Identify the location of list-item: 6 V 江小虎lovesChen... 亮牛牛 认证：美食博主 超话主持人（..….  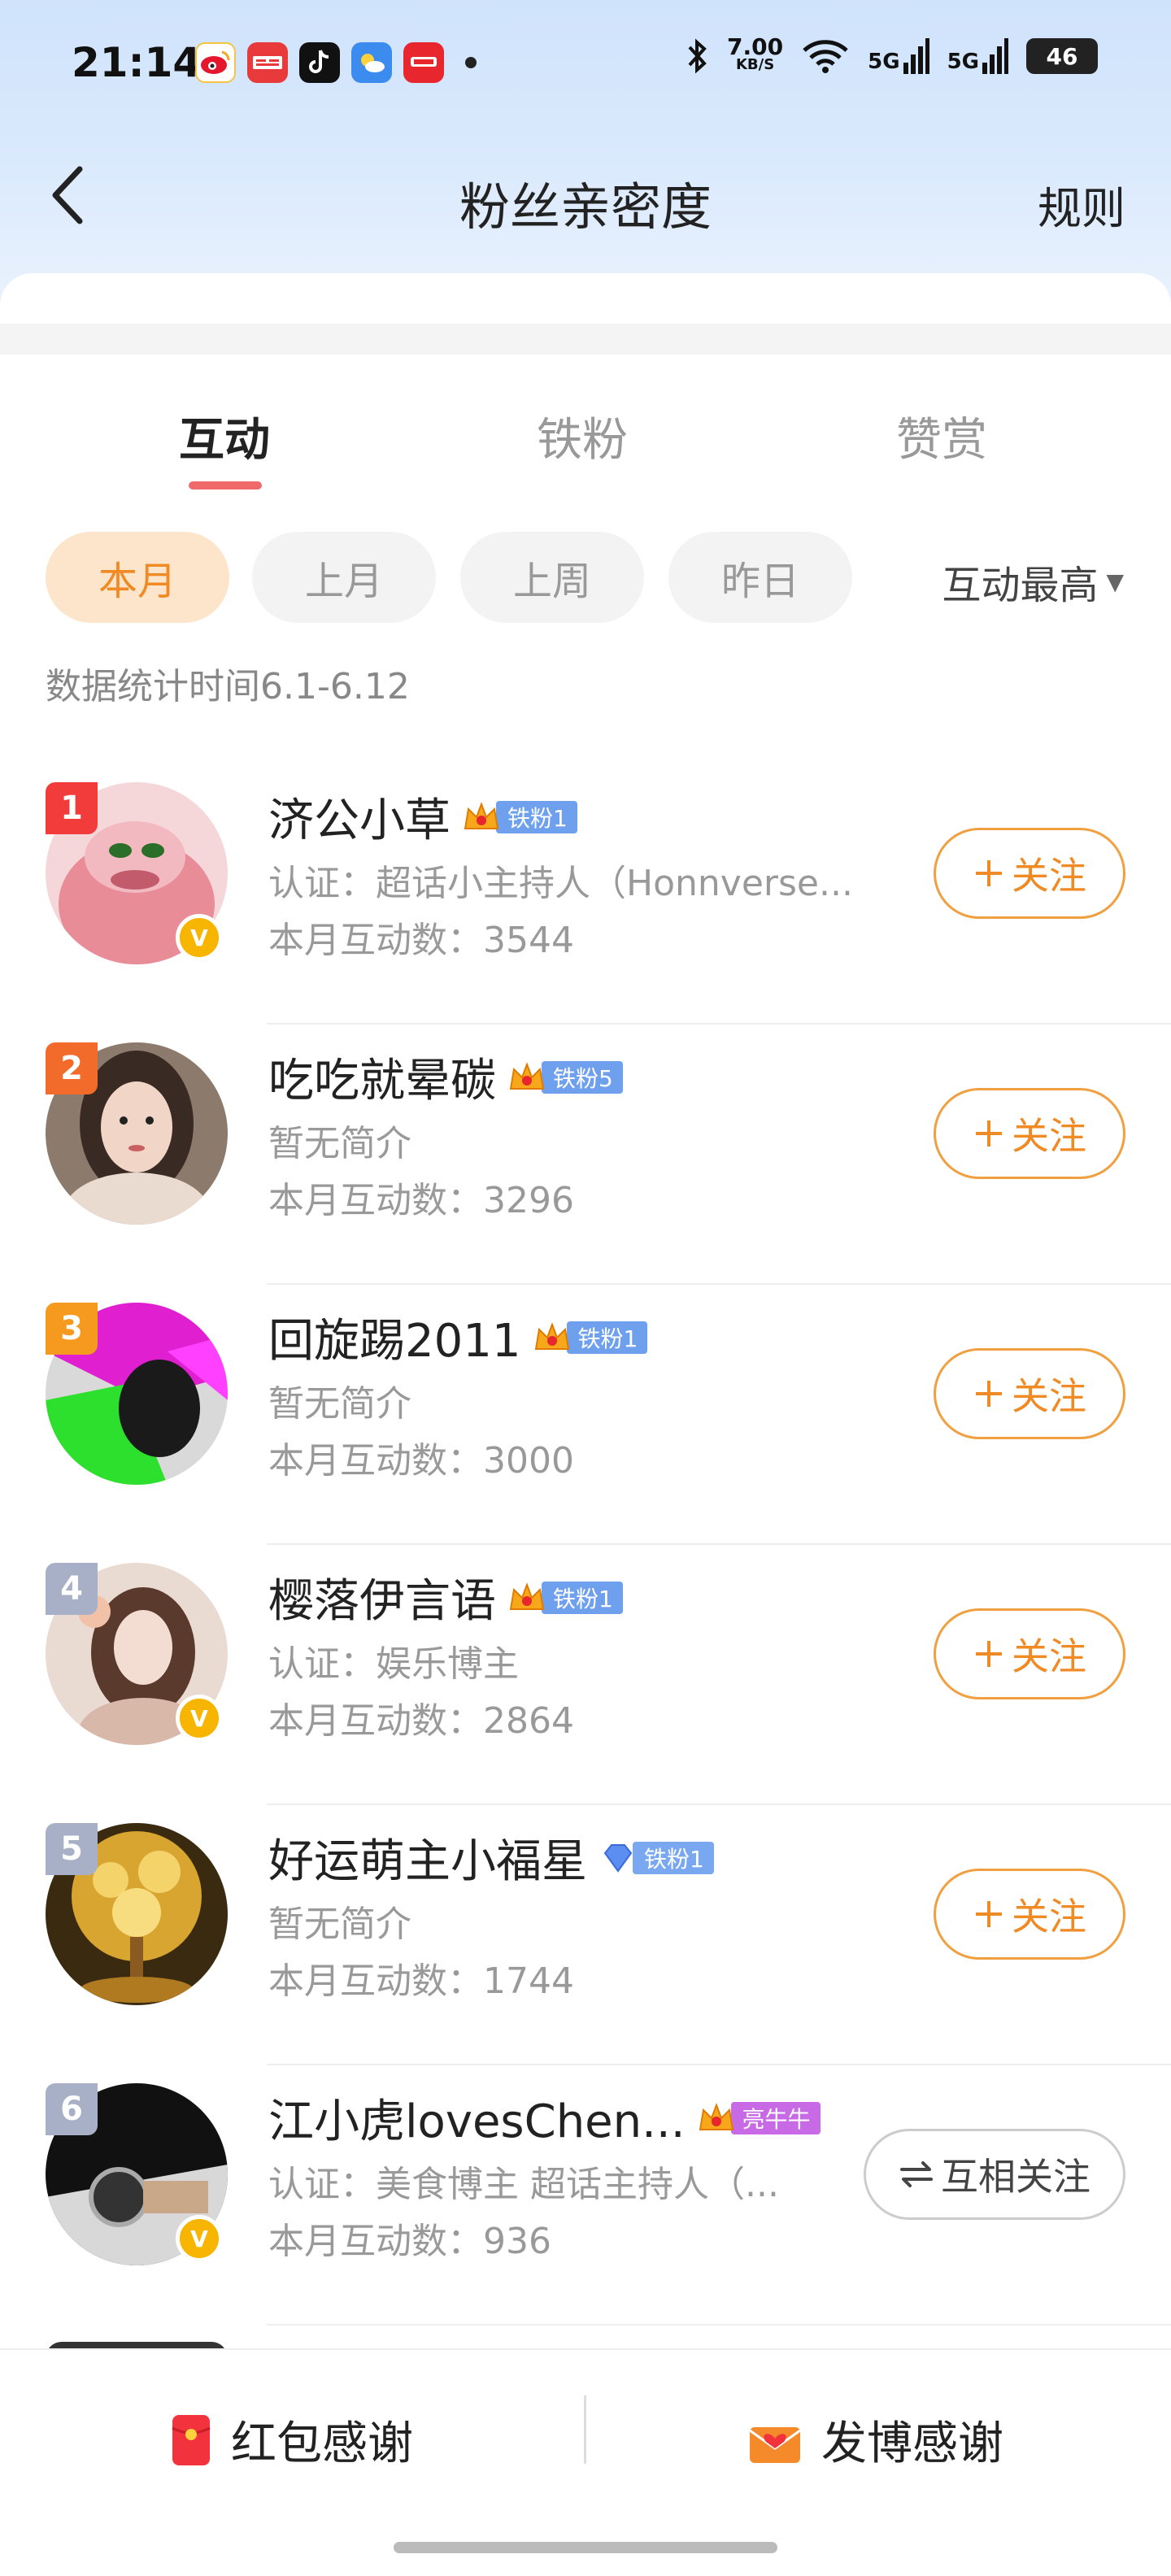
(585, 2196).